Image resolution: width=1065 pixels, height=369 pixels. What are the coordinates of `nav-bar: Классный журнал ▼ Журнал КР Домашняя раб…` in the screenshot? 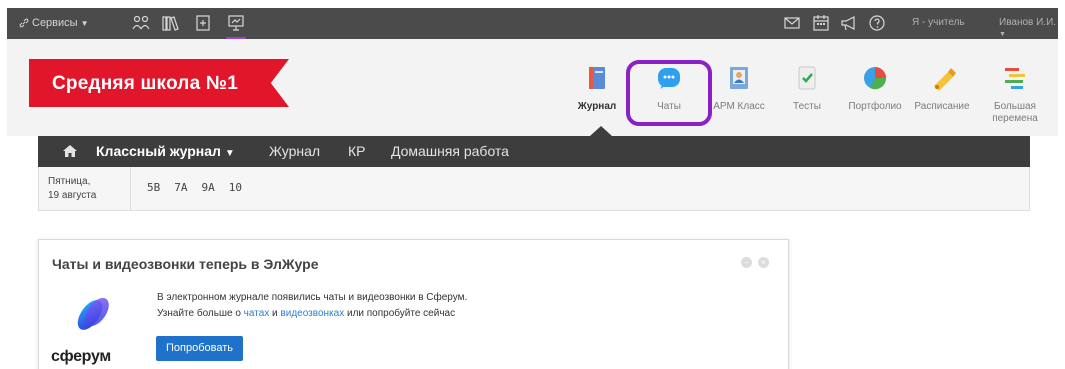 It's located at (534, 151).